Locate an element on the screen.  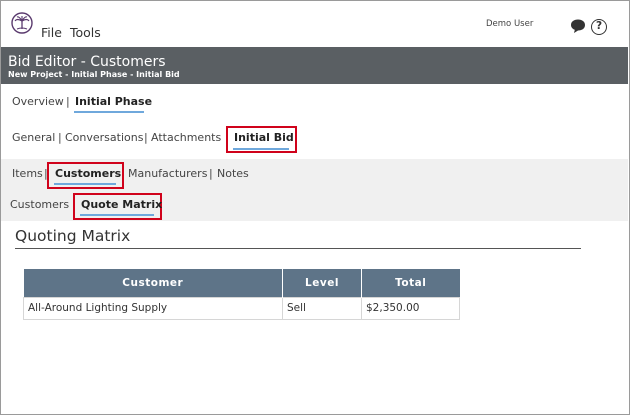
table-header-row: Customer Level Total is located at coordinates (241, 283).